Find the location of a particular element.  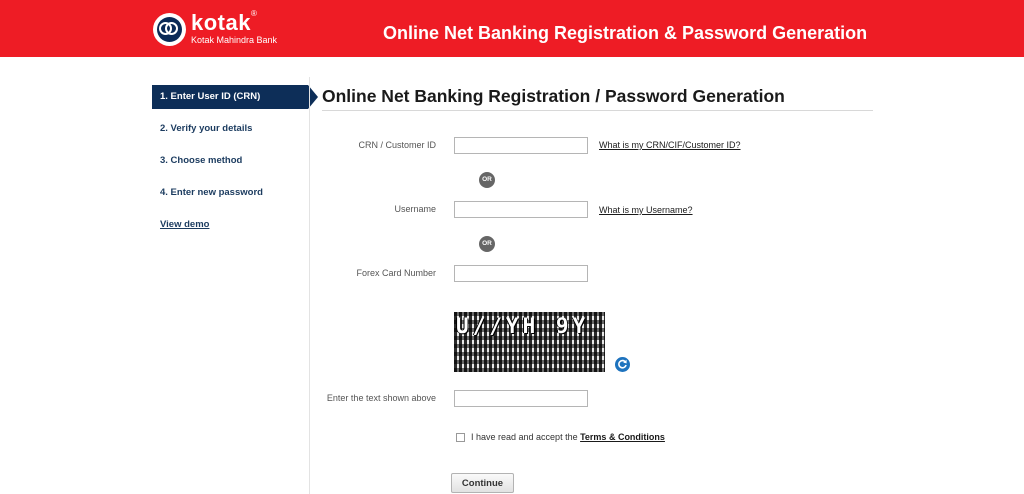

username-label: Username is located at coordinates (415, 209).